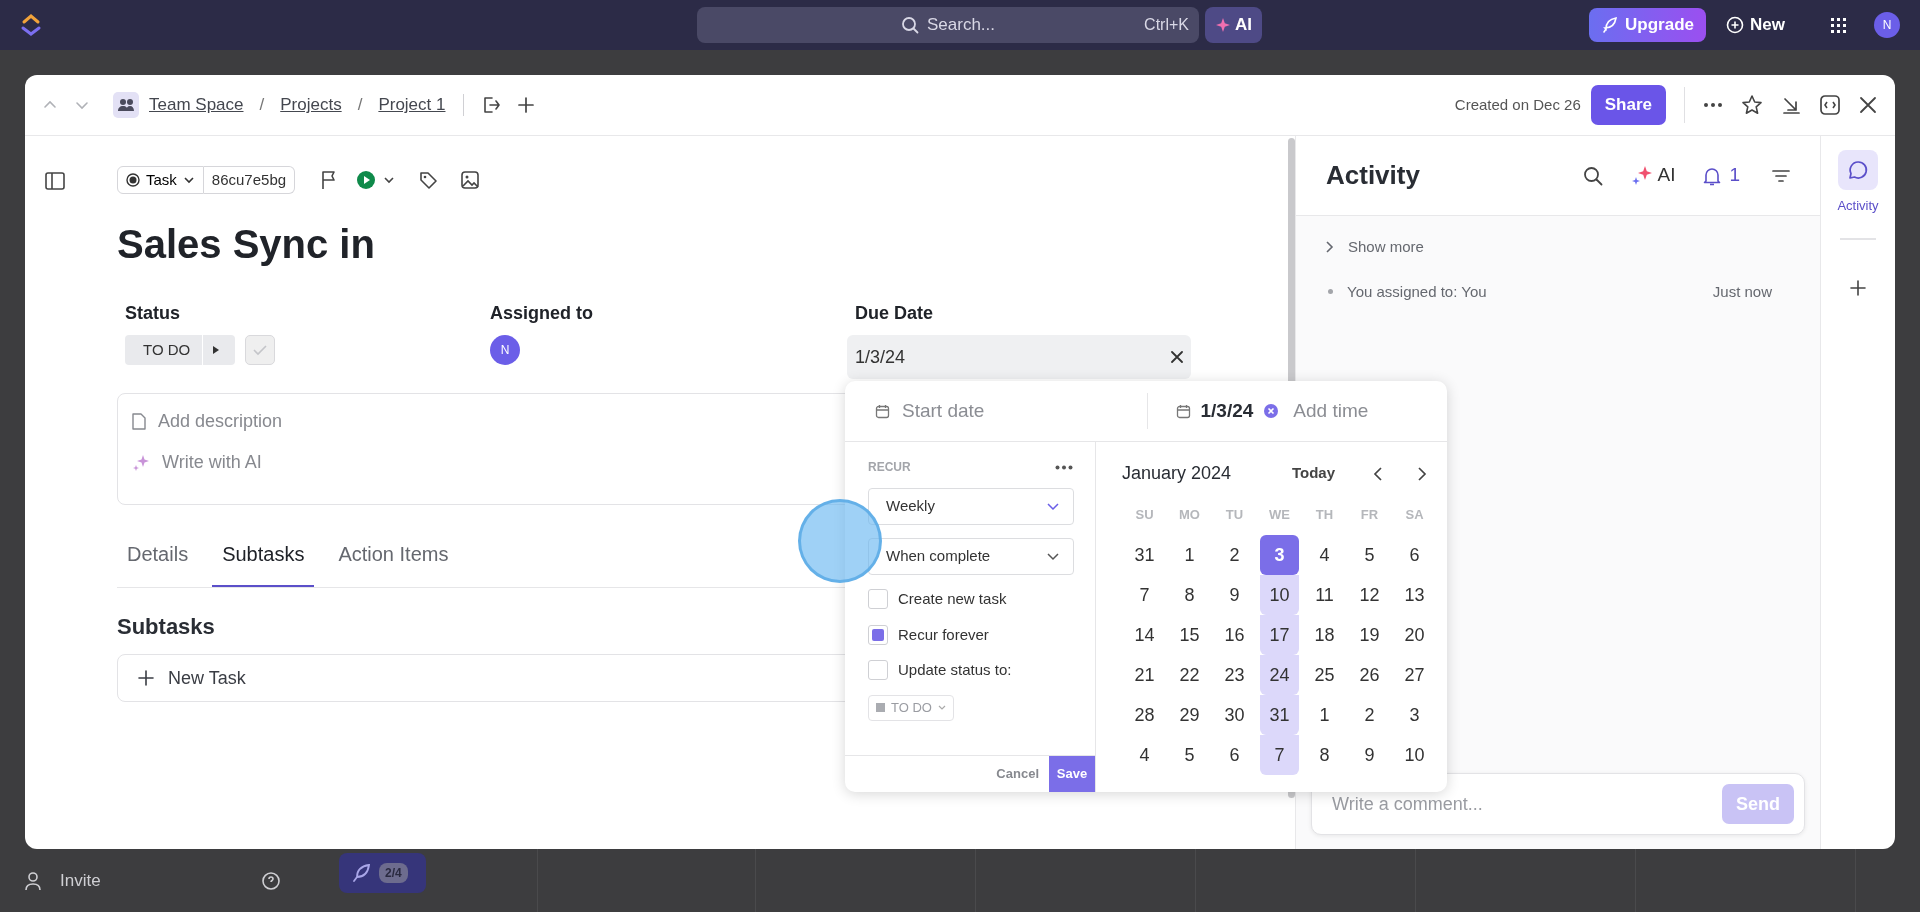  What do you see at coordinates (1414, 595) in the screenshot?
I see `calendar-day: 13` at bounding box center [1414, 595].